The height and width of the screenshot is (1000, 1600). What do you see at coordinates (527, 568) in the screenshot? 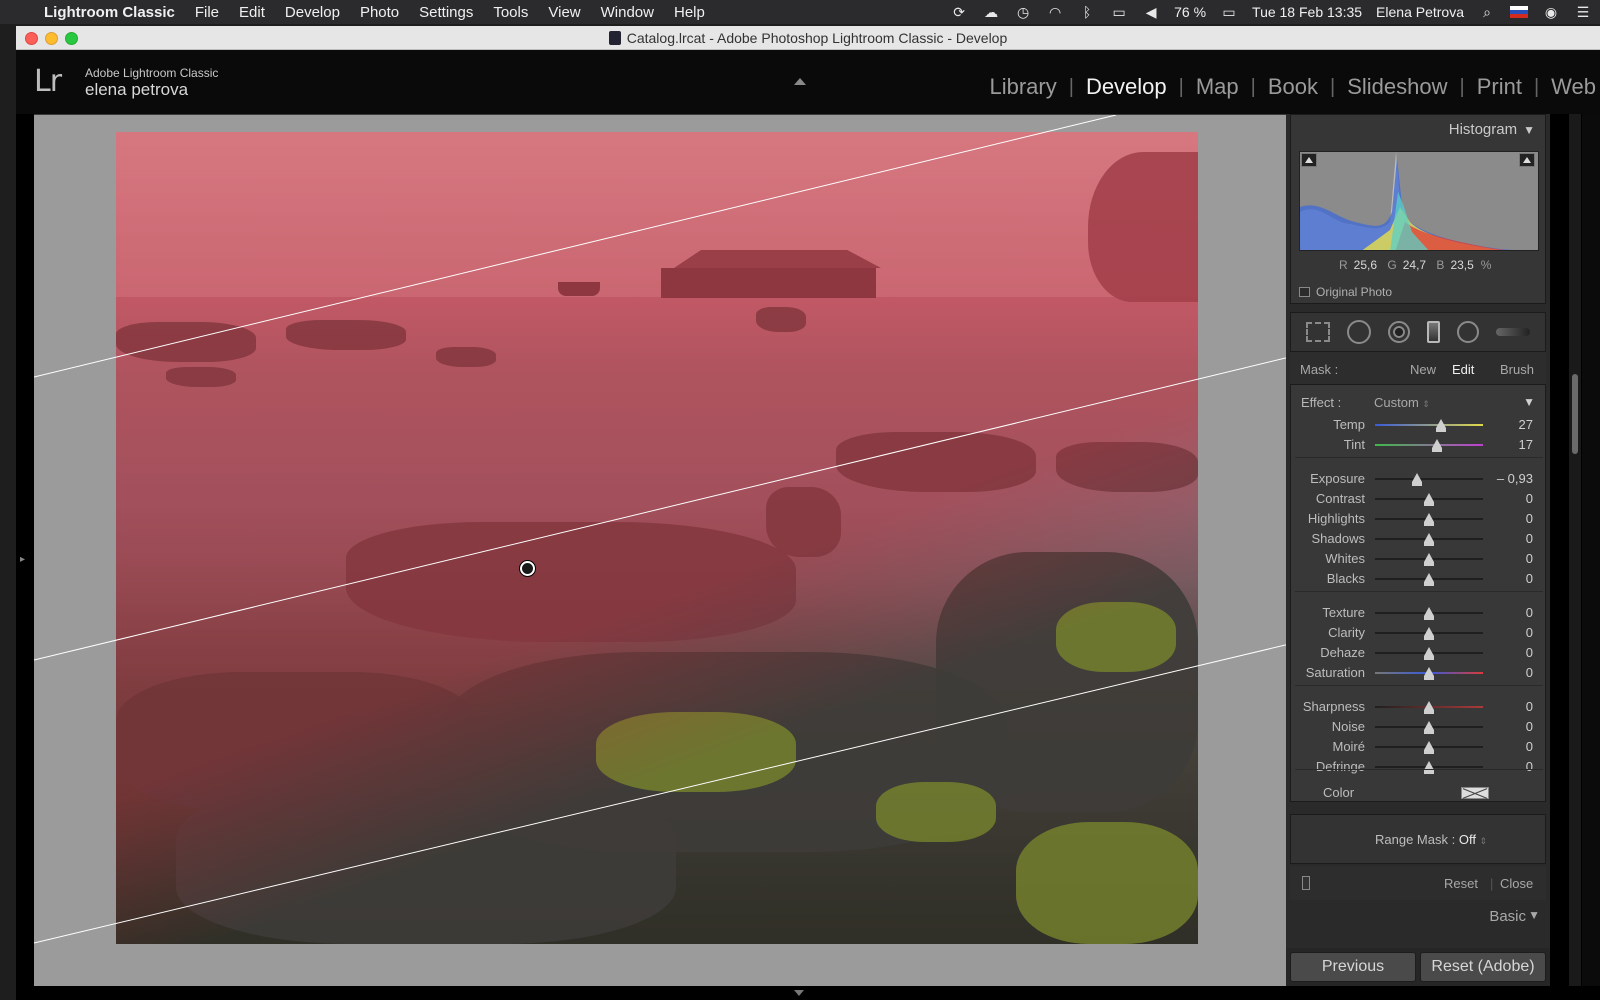
I see `graduated-filter-pin` at bounding box center [527, 568].